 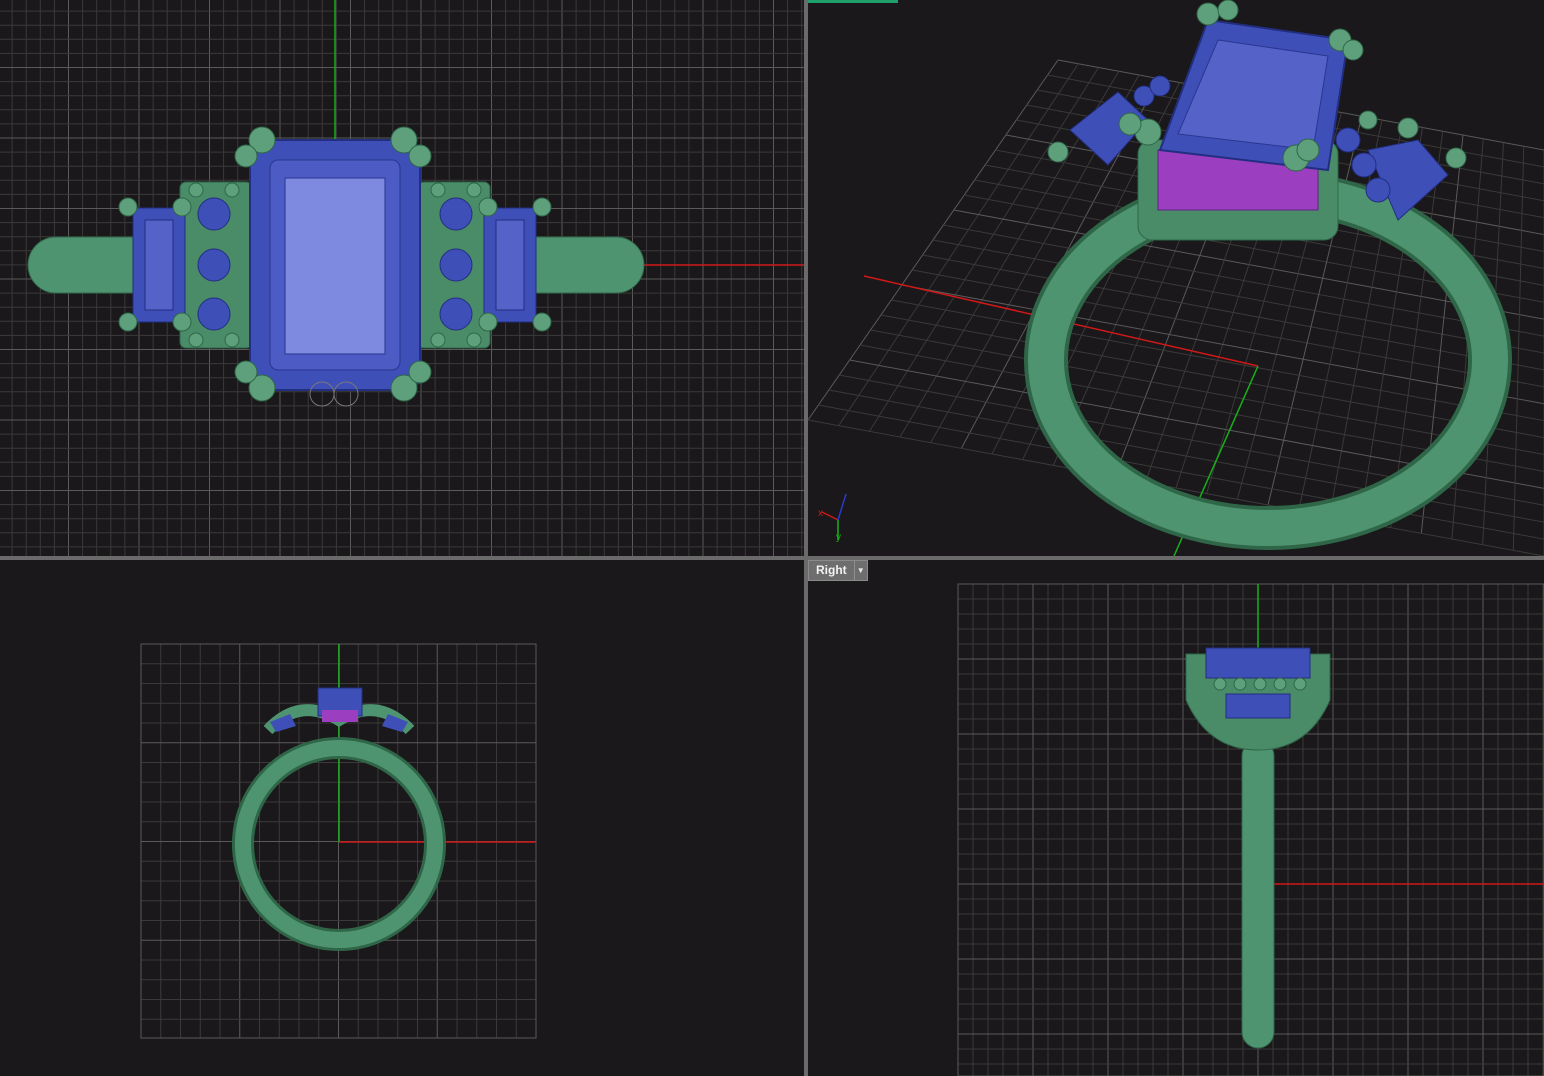 I want to click on baguette-right-table, so click(x=510, y=265).